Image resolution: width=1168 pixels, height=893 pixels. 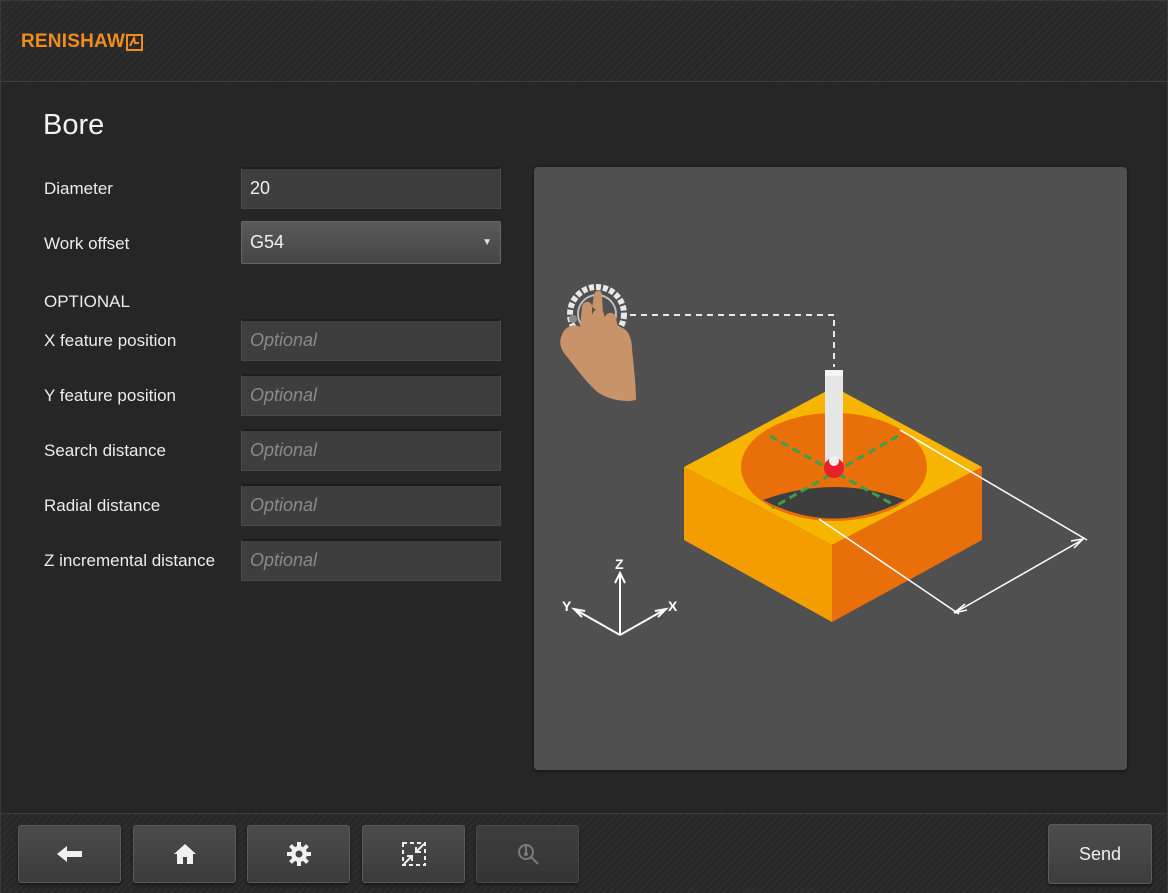 I want to click on renishaw-logo: RENISHAW, so click(x=82, y=41).